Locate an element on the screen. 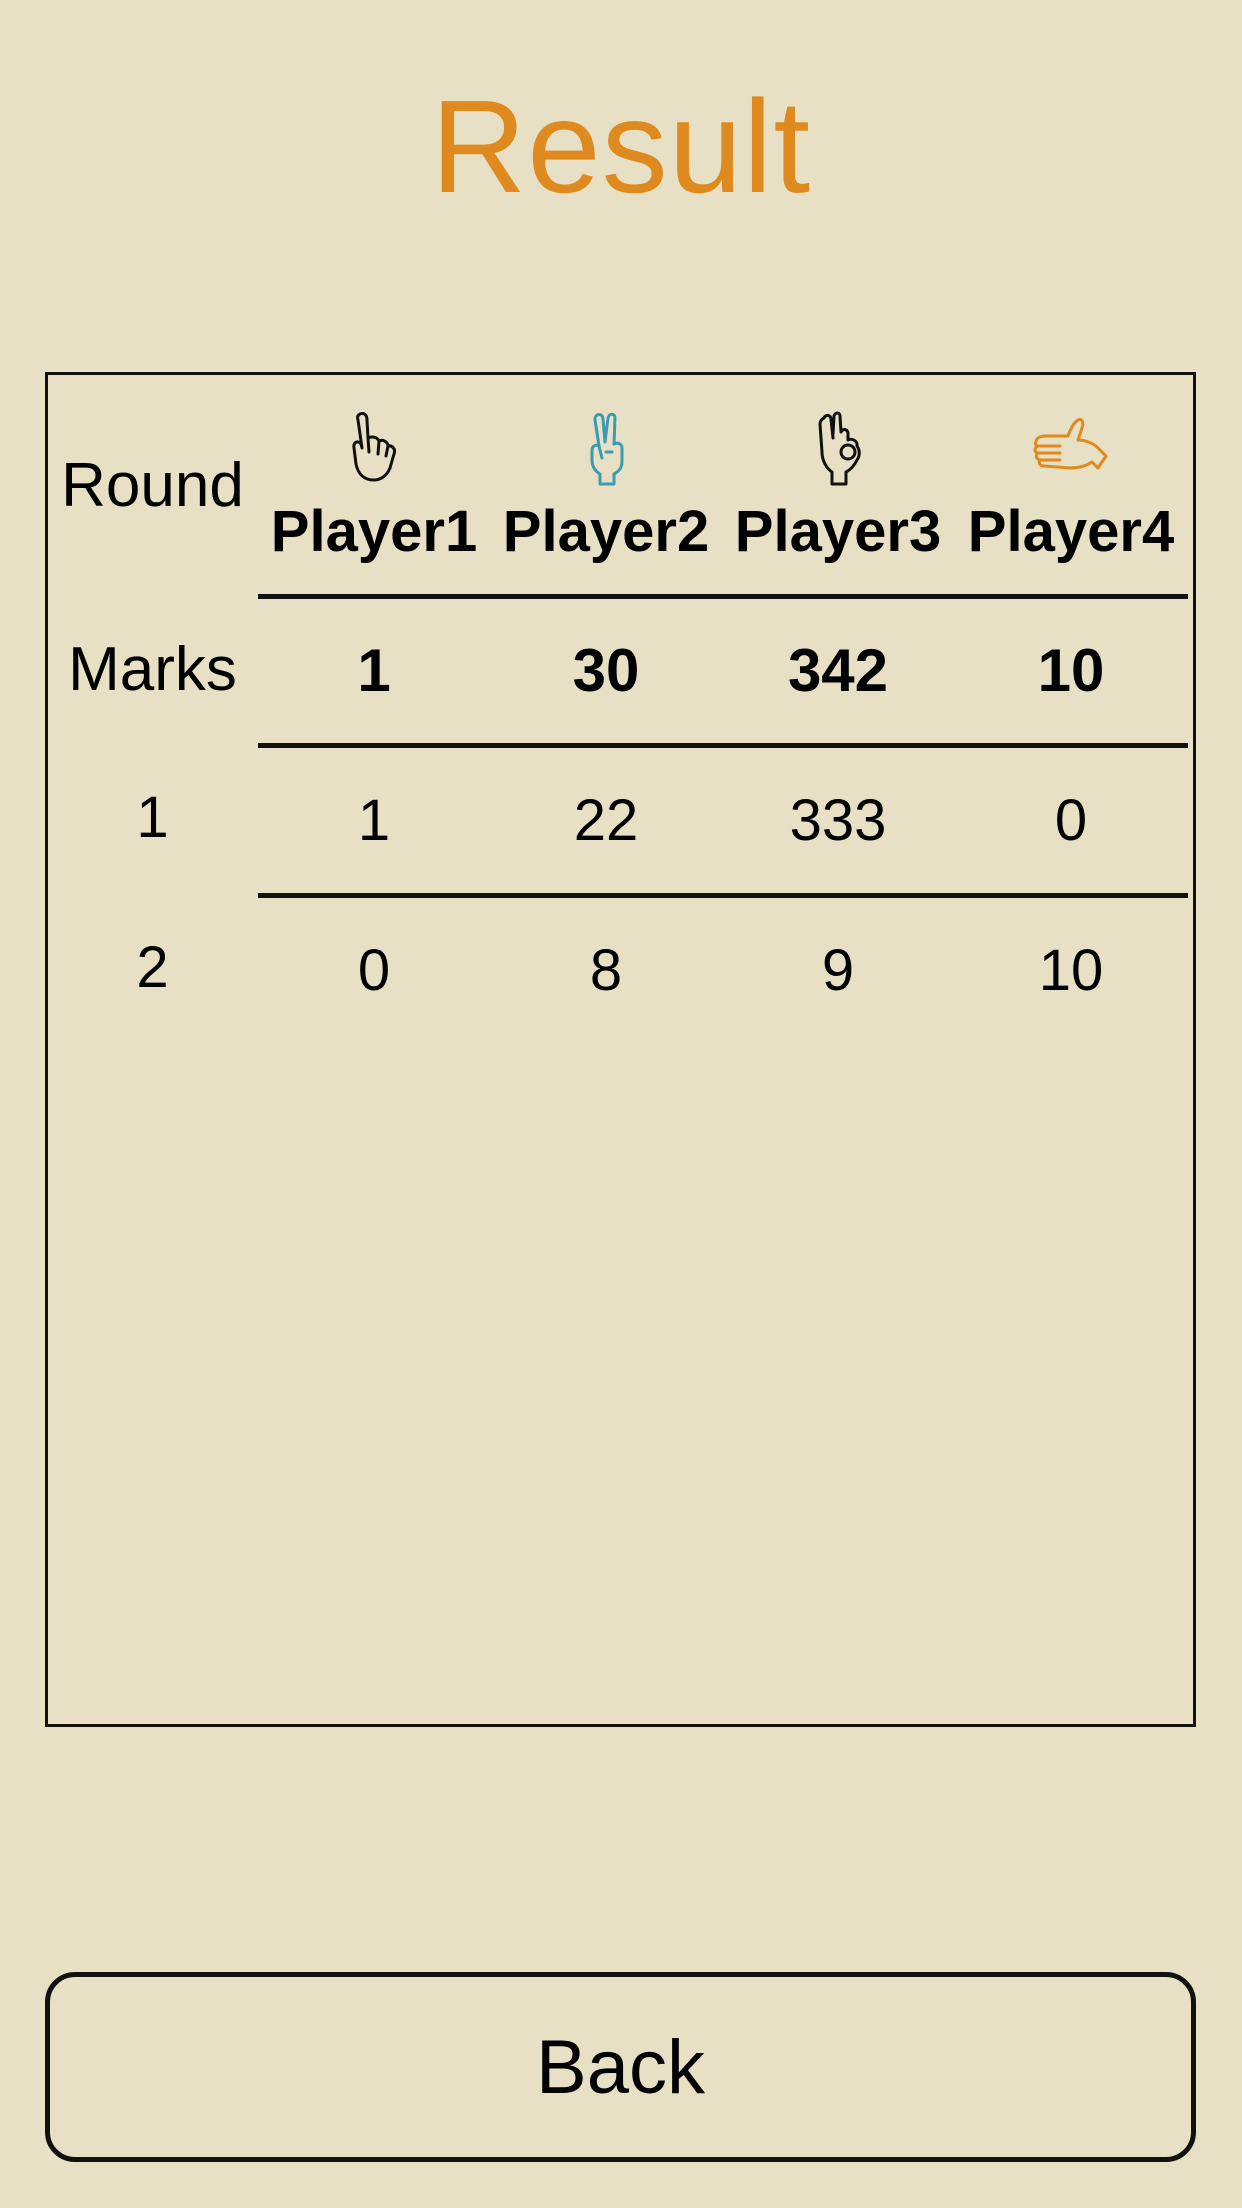 The width and height of the screenshot is (1242, 2208). page-title: Result is located at coordinates (621, 146).